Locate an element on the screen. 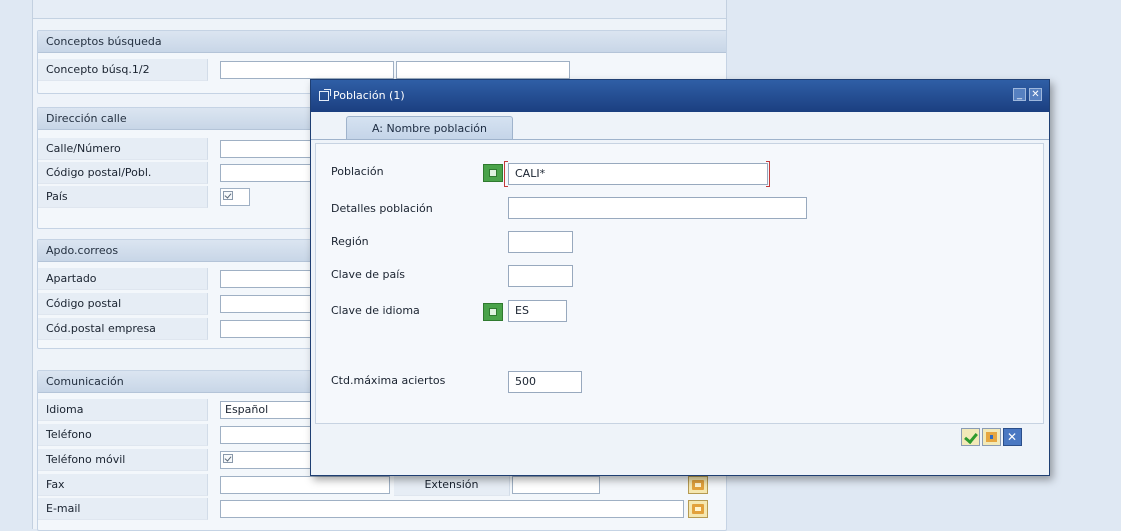 This screenshot has height=531, width=1121. clave-pais-label: Clave de país is located at coordinates (368, 274).